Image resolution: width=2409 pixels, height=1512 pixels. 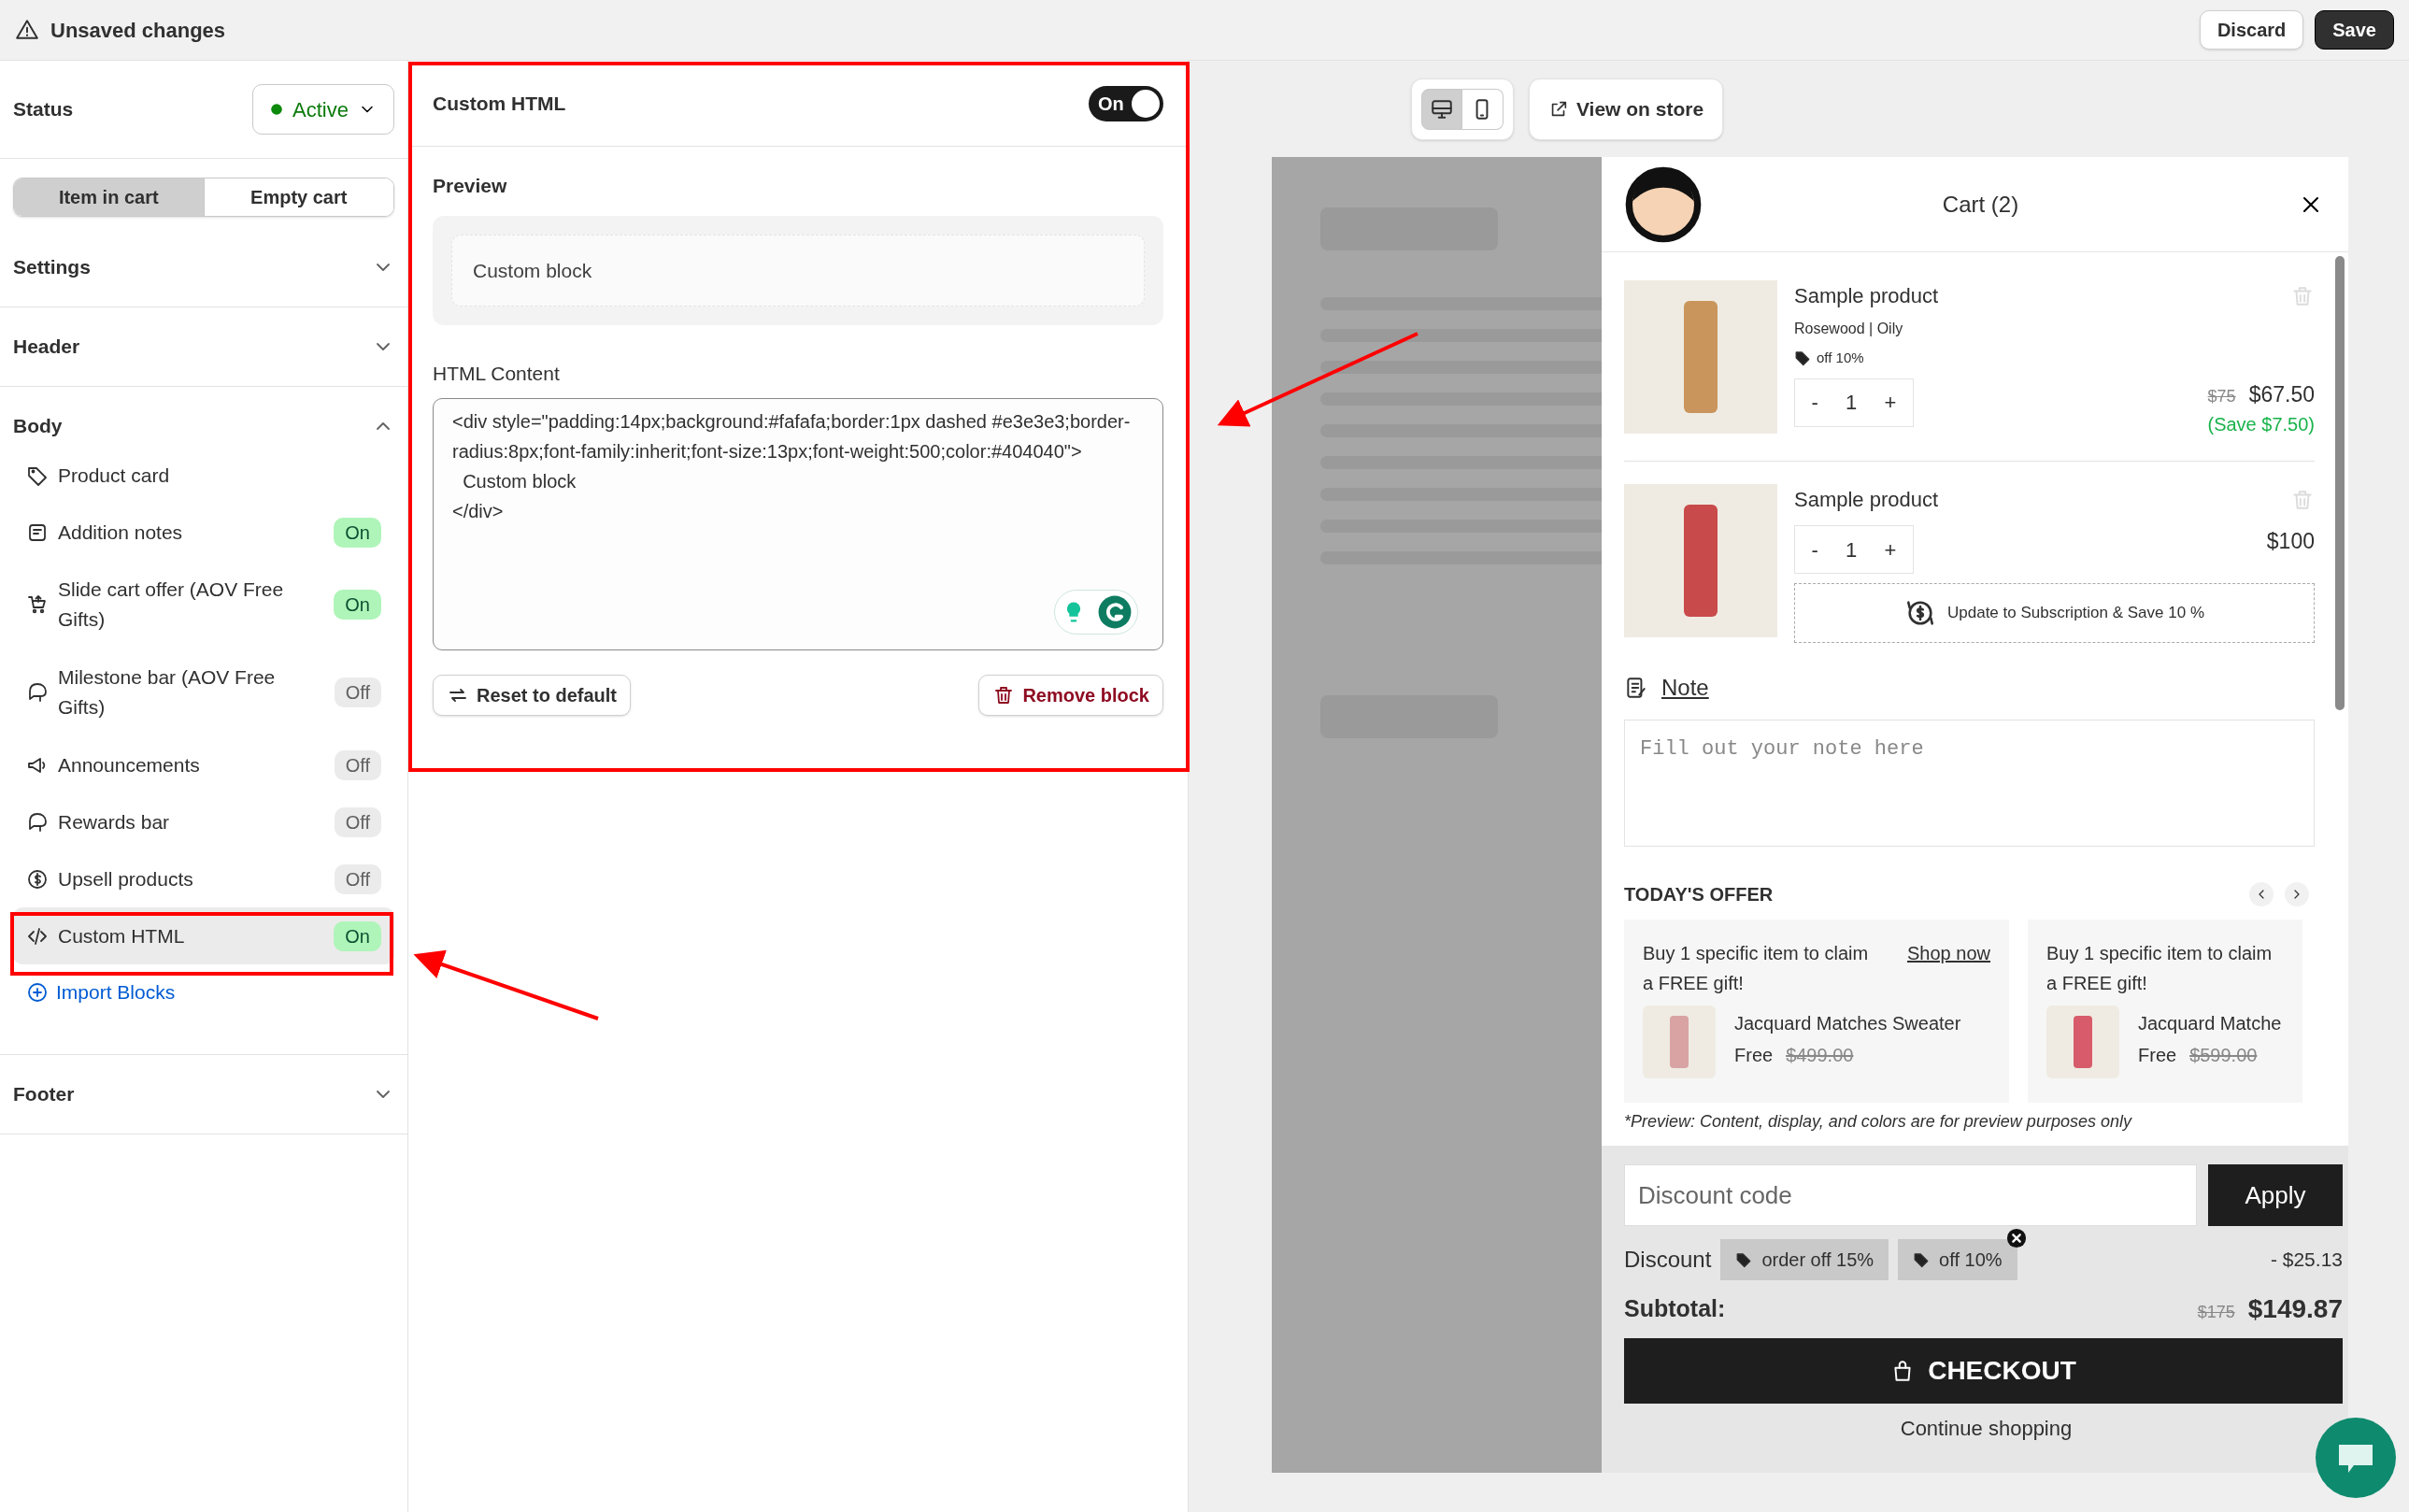 I want to click on offer-title: TODAY'S OFFER, so click(x=1699, y=894).